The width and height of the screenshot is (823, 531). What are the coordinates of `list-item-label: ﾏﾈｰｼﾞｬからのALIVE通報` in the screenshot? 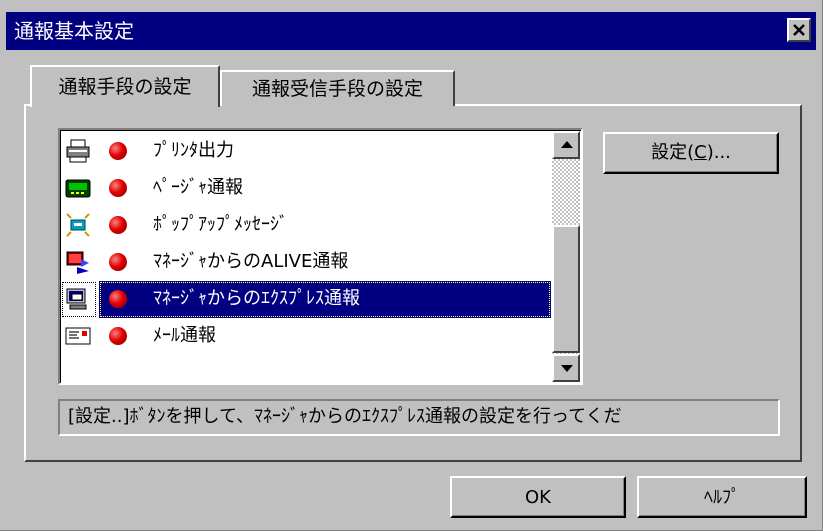 It's located at (251, 261).